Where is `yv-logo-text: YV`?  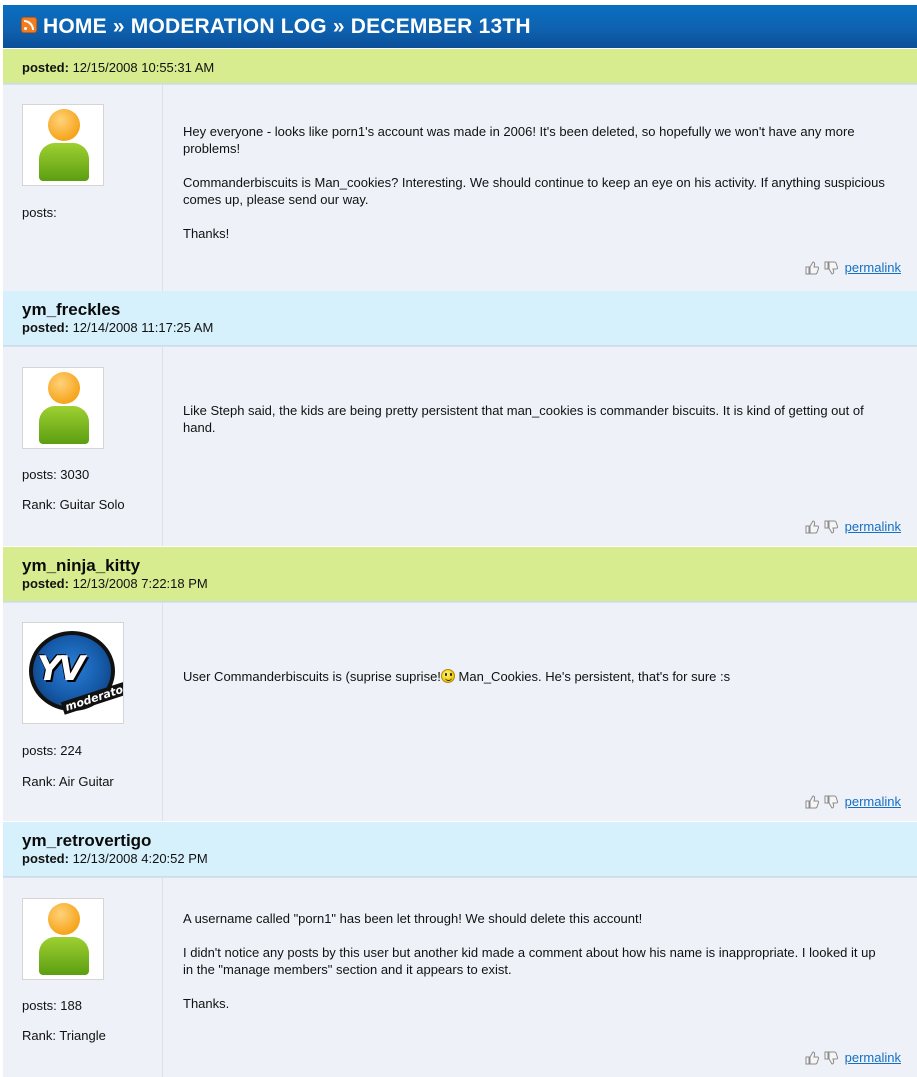 yv-logo-text: YV is located at coordinates (61, 669).